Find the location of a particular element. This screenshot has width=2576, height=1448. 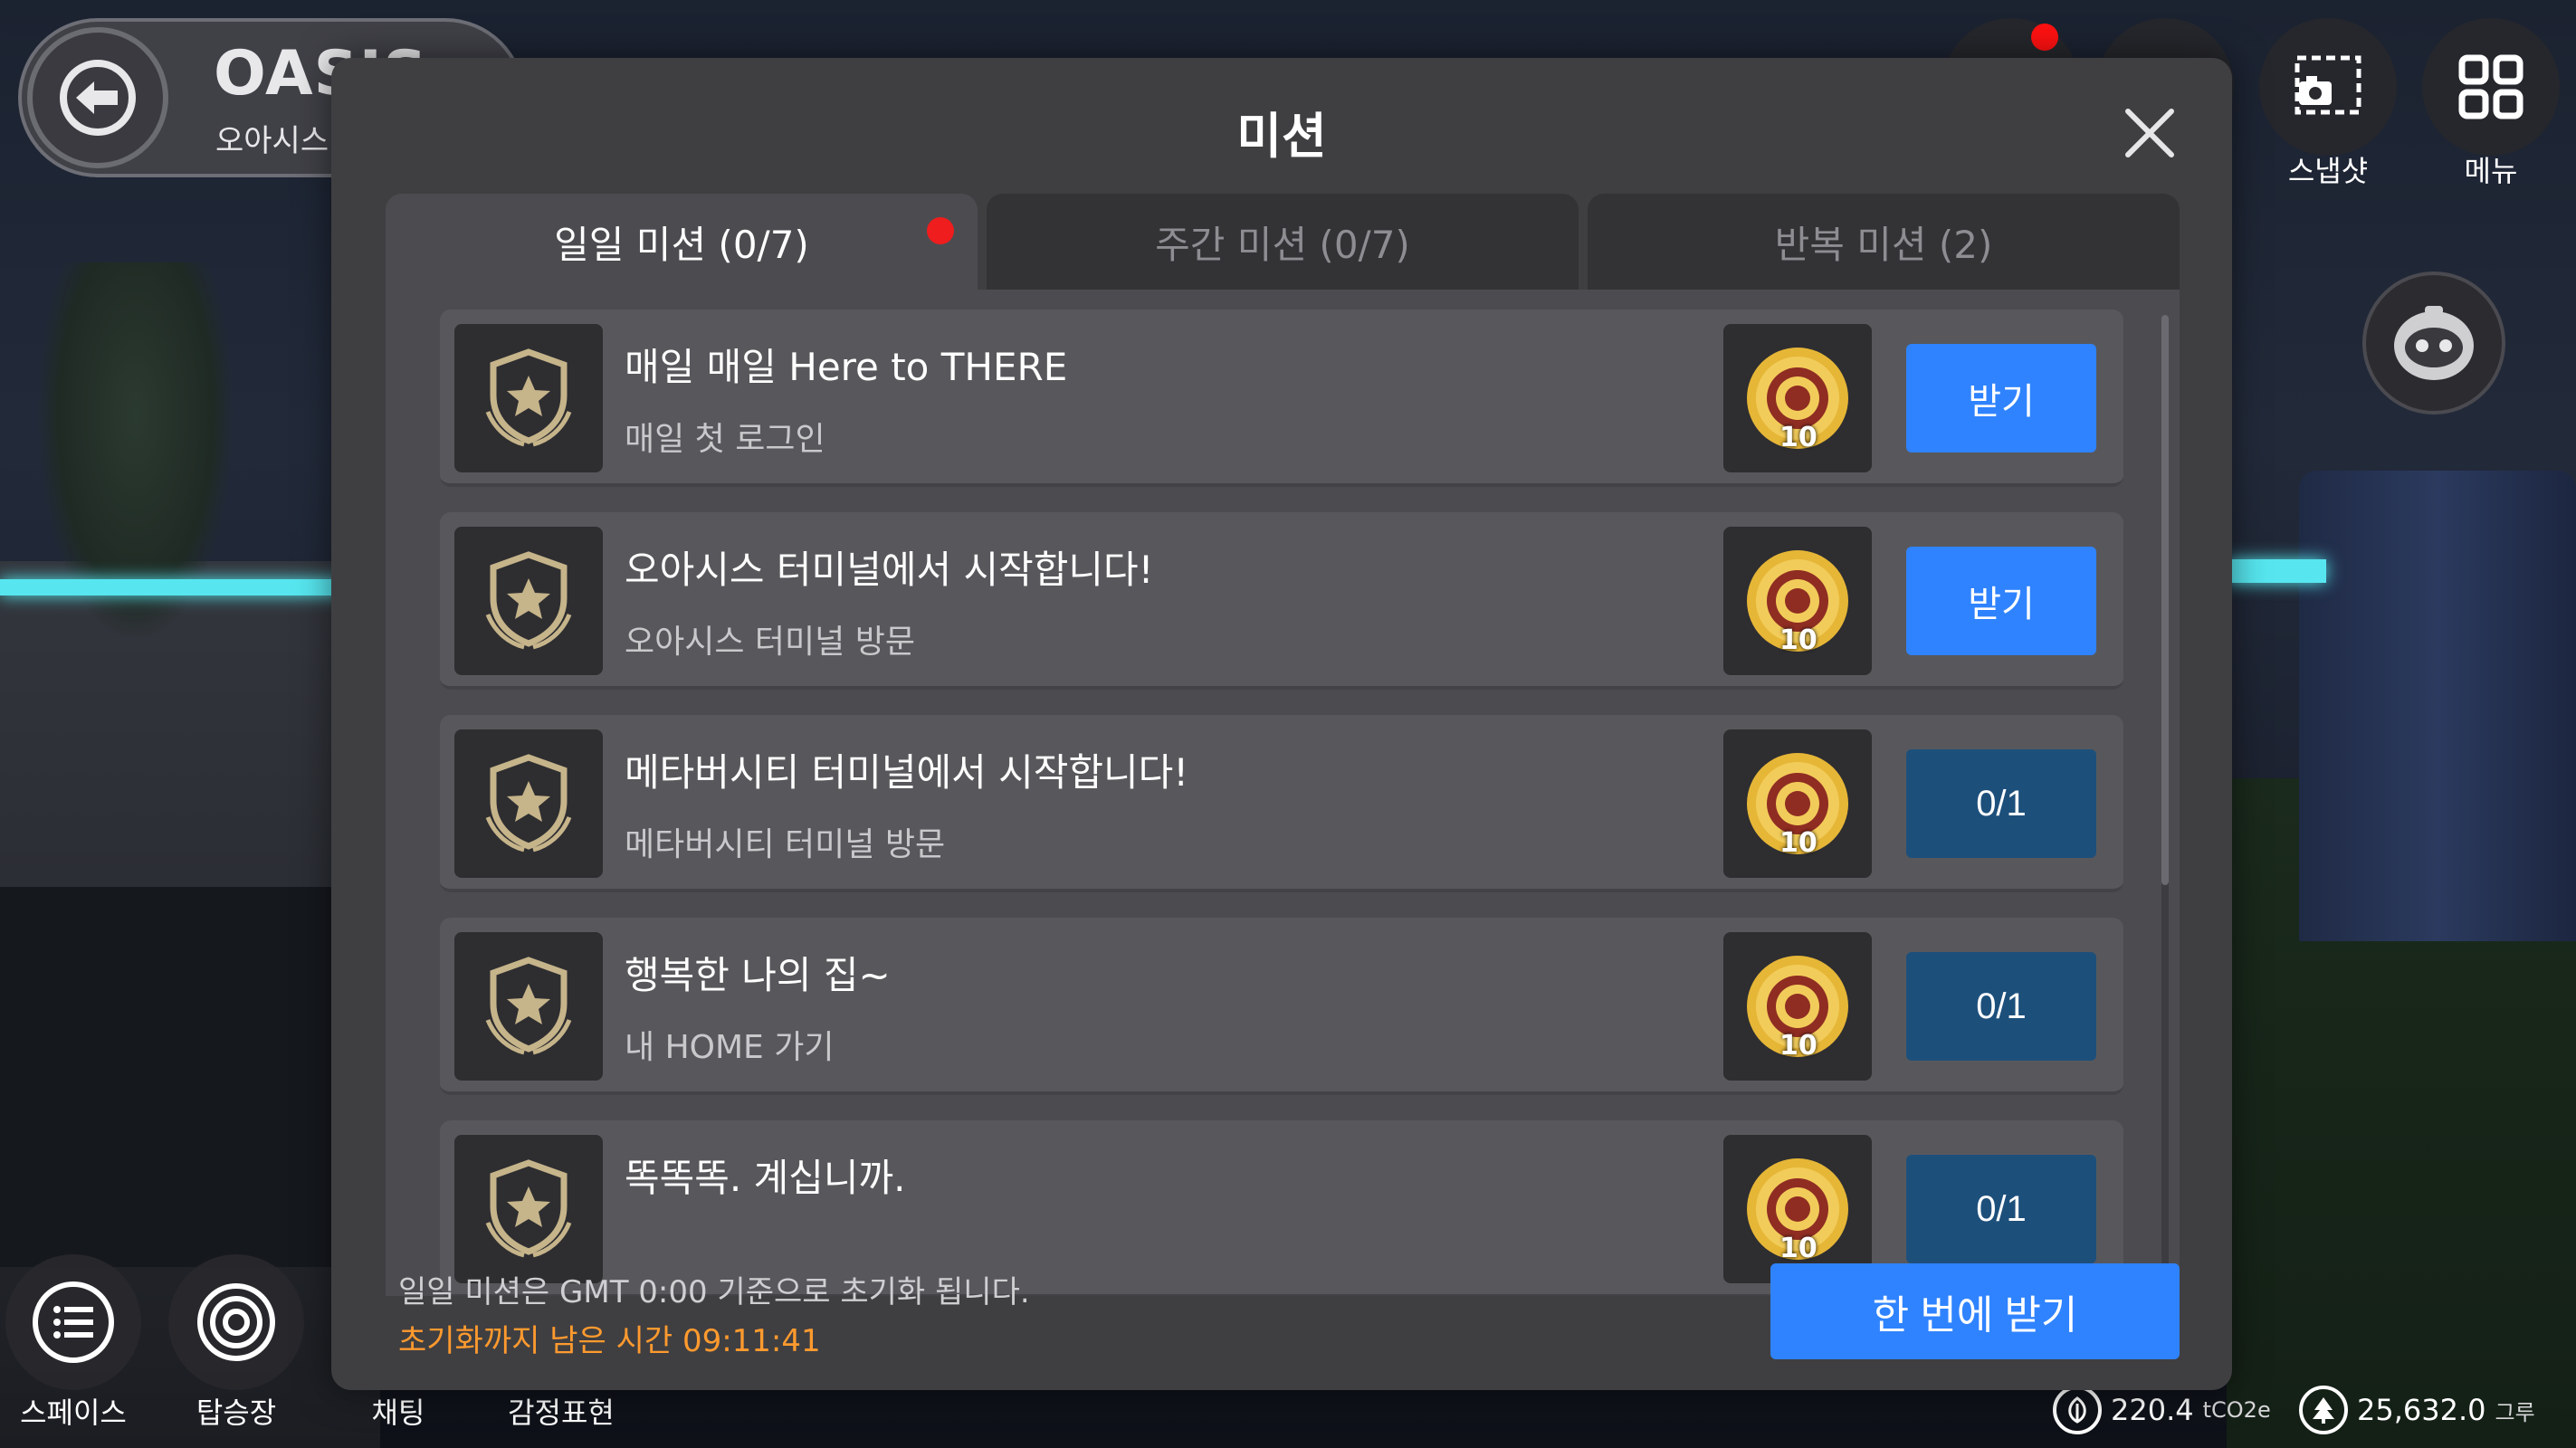

close-icon is located at coordinates (2150, 133).